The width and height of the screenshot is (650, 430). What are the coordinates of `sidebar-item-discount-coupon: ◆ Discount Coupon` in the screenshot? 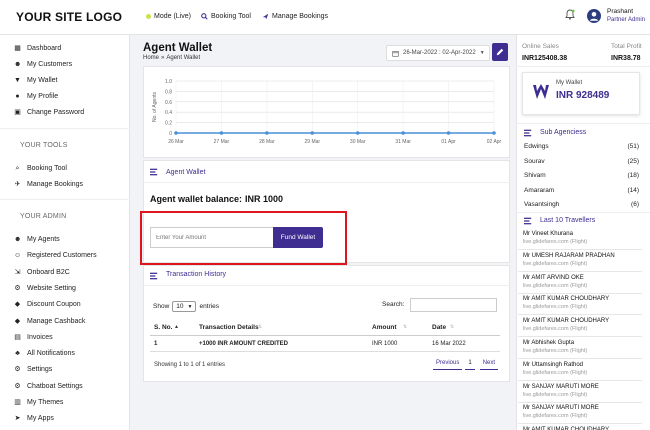 It's located at (47, 304).